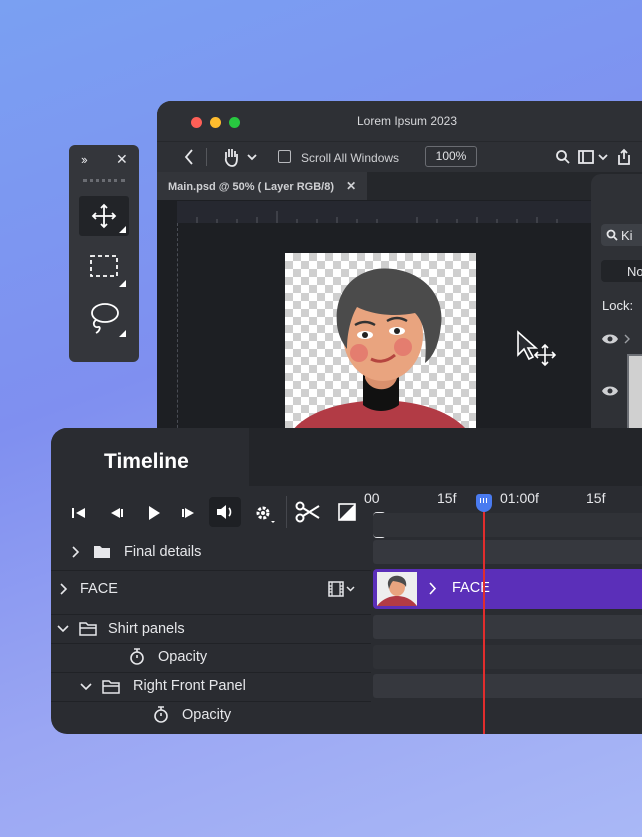 This screenshot has width=642, height=837. I want to click on go-to-first-frame-icon, so click(79, 513).